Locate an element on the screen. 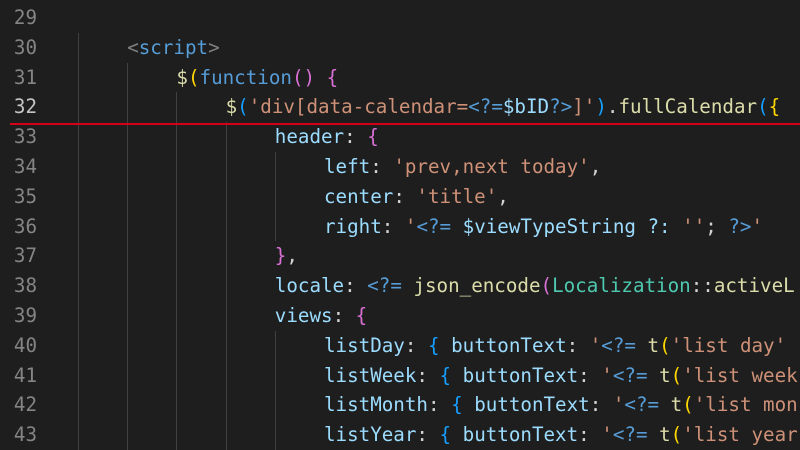 This screenshot has width=800, height=450. code-line: 36 right: '<?= $viewTypeString ?: ''; ?>' is located at coordinates (400, 227).